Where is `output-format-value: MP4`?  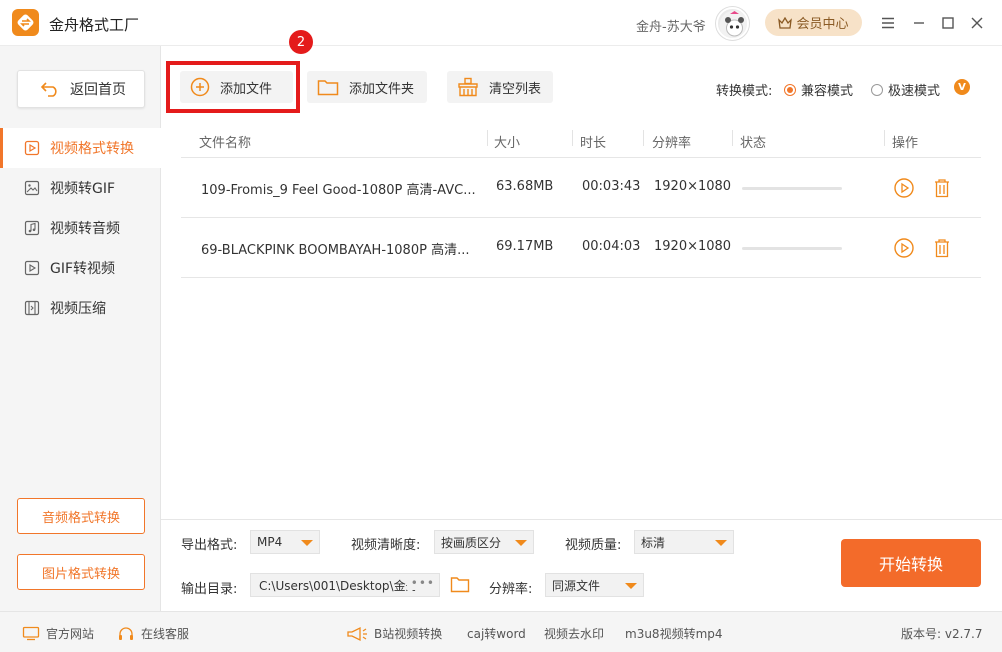 output-format-value: MP4 is located at coordinates (270, 542).